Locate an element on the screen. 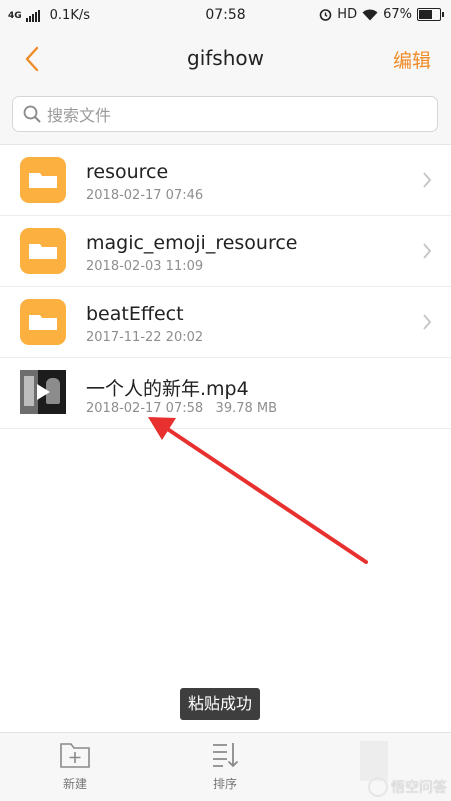 This screenshot has height=801, width=451. file-name: magic_emoji_resource is located at coordinates (192, 243).